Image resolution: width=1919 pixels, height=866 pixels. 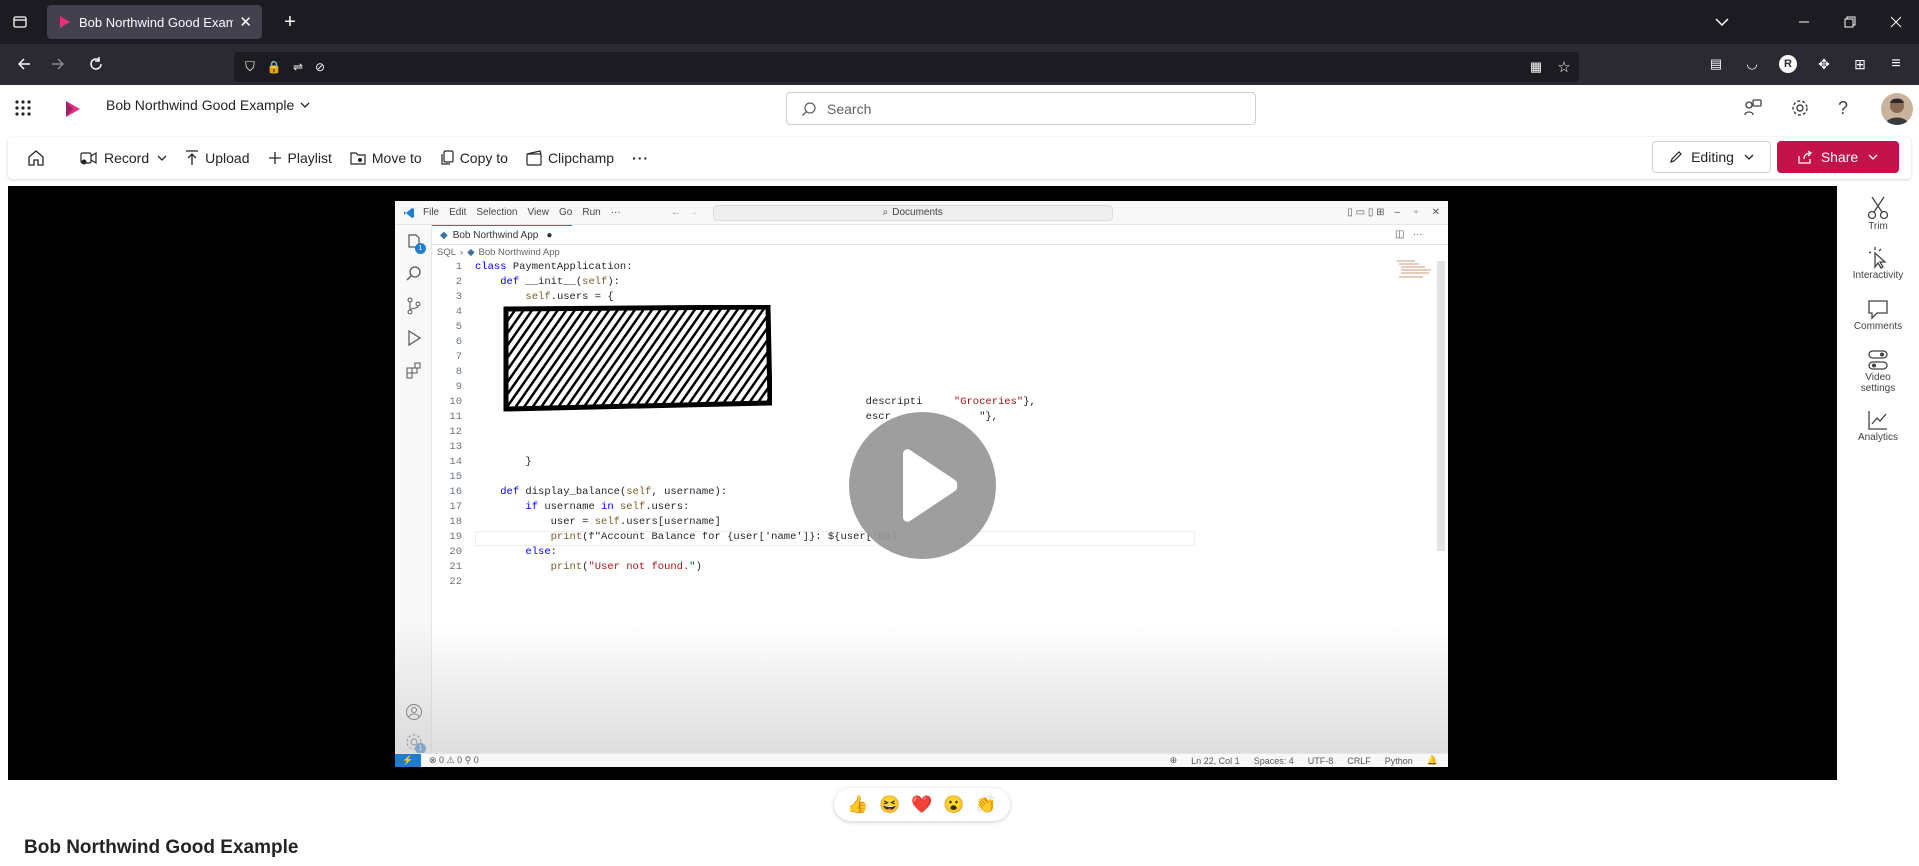 What do you see at coordinates (455, 552) in the screenshot?
I see `line-number: 20` at bounding box center [455, 552].